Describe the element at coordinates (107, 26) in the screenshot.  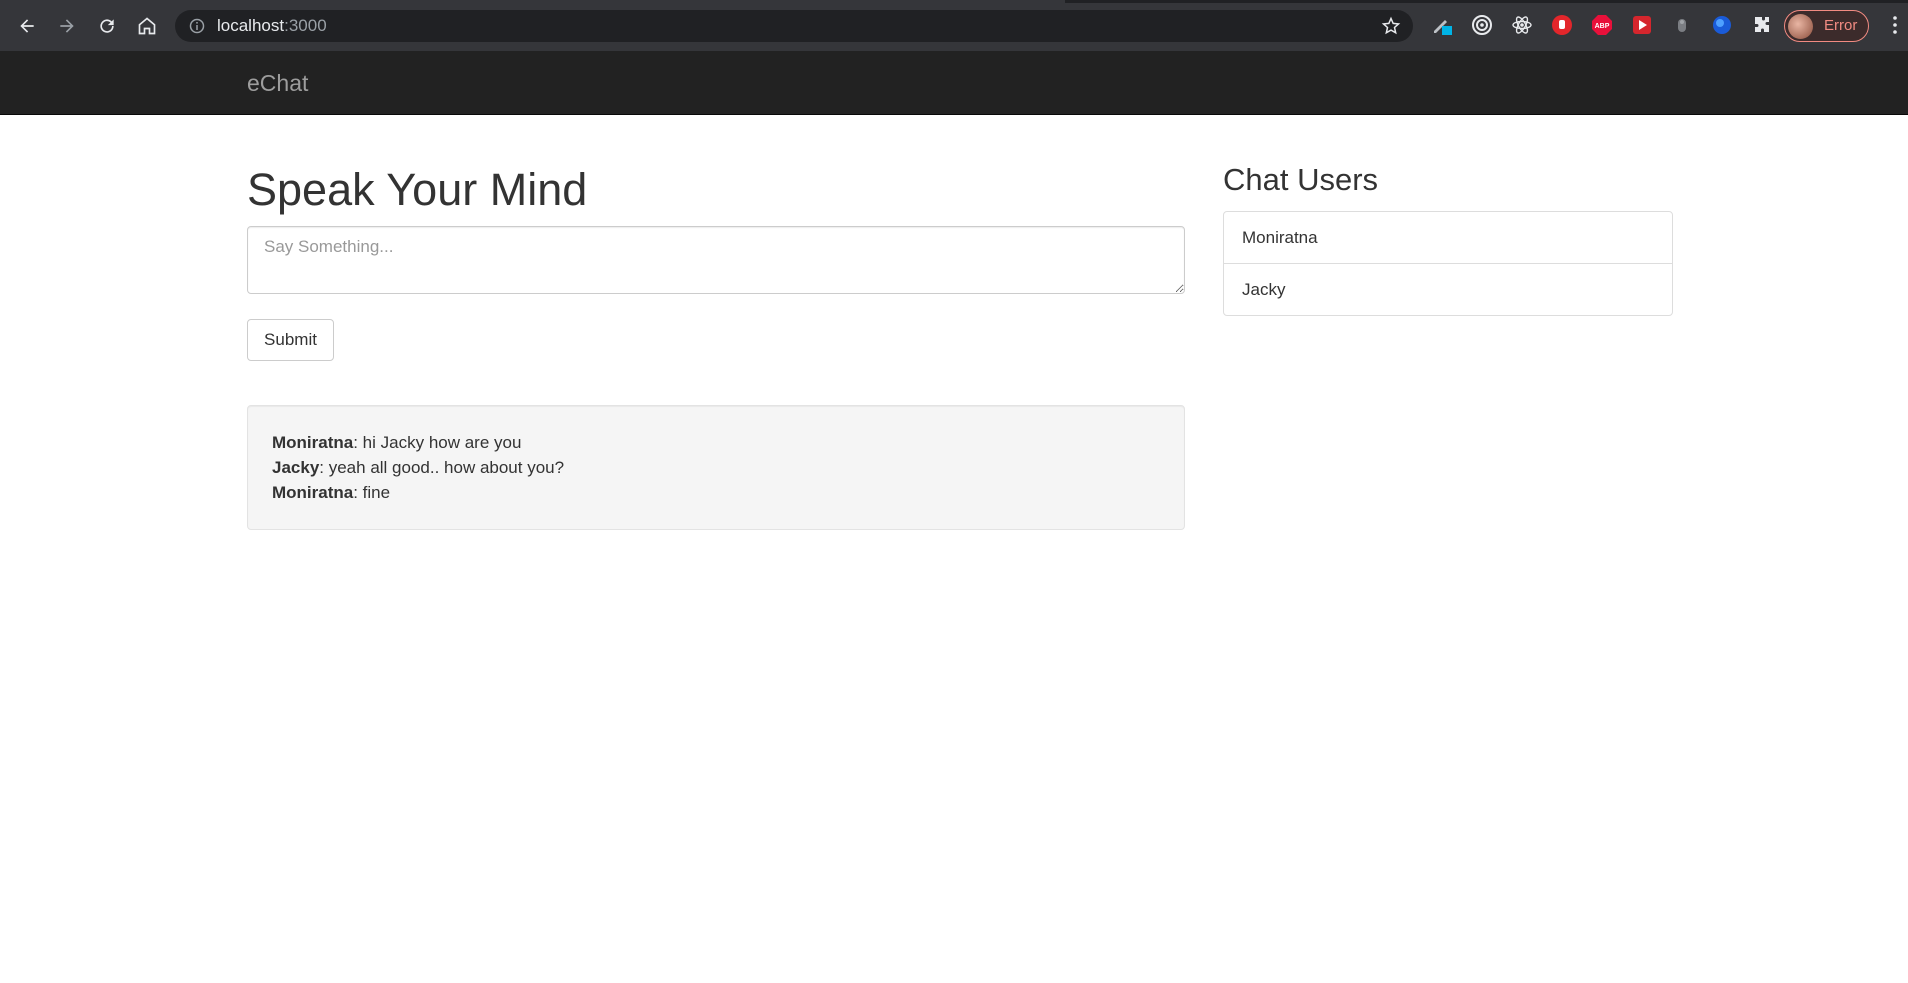
I see `reload-icon` at that location.